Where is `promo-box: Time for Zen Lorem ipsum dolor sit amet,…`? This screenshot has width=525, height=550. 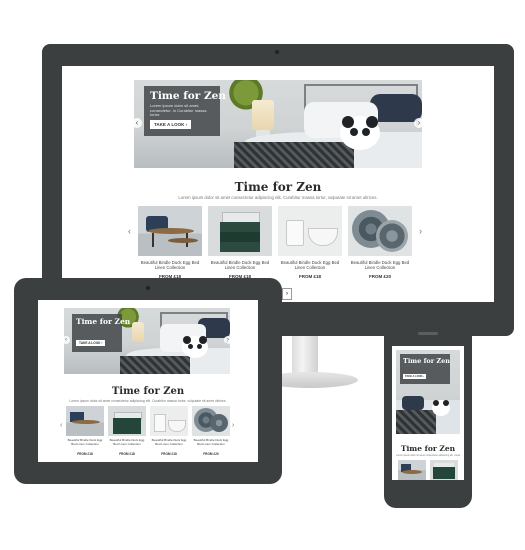
promo-box: Time for Zen Lorem ipsum dolor sit amet,… is located at coordinates (185, 111).